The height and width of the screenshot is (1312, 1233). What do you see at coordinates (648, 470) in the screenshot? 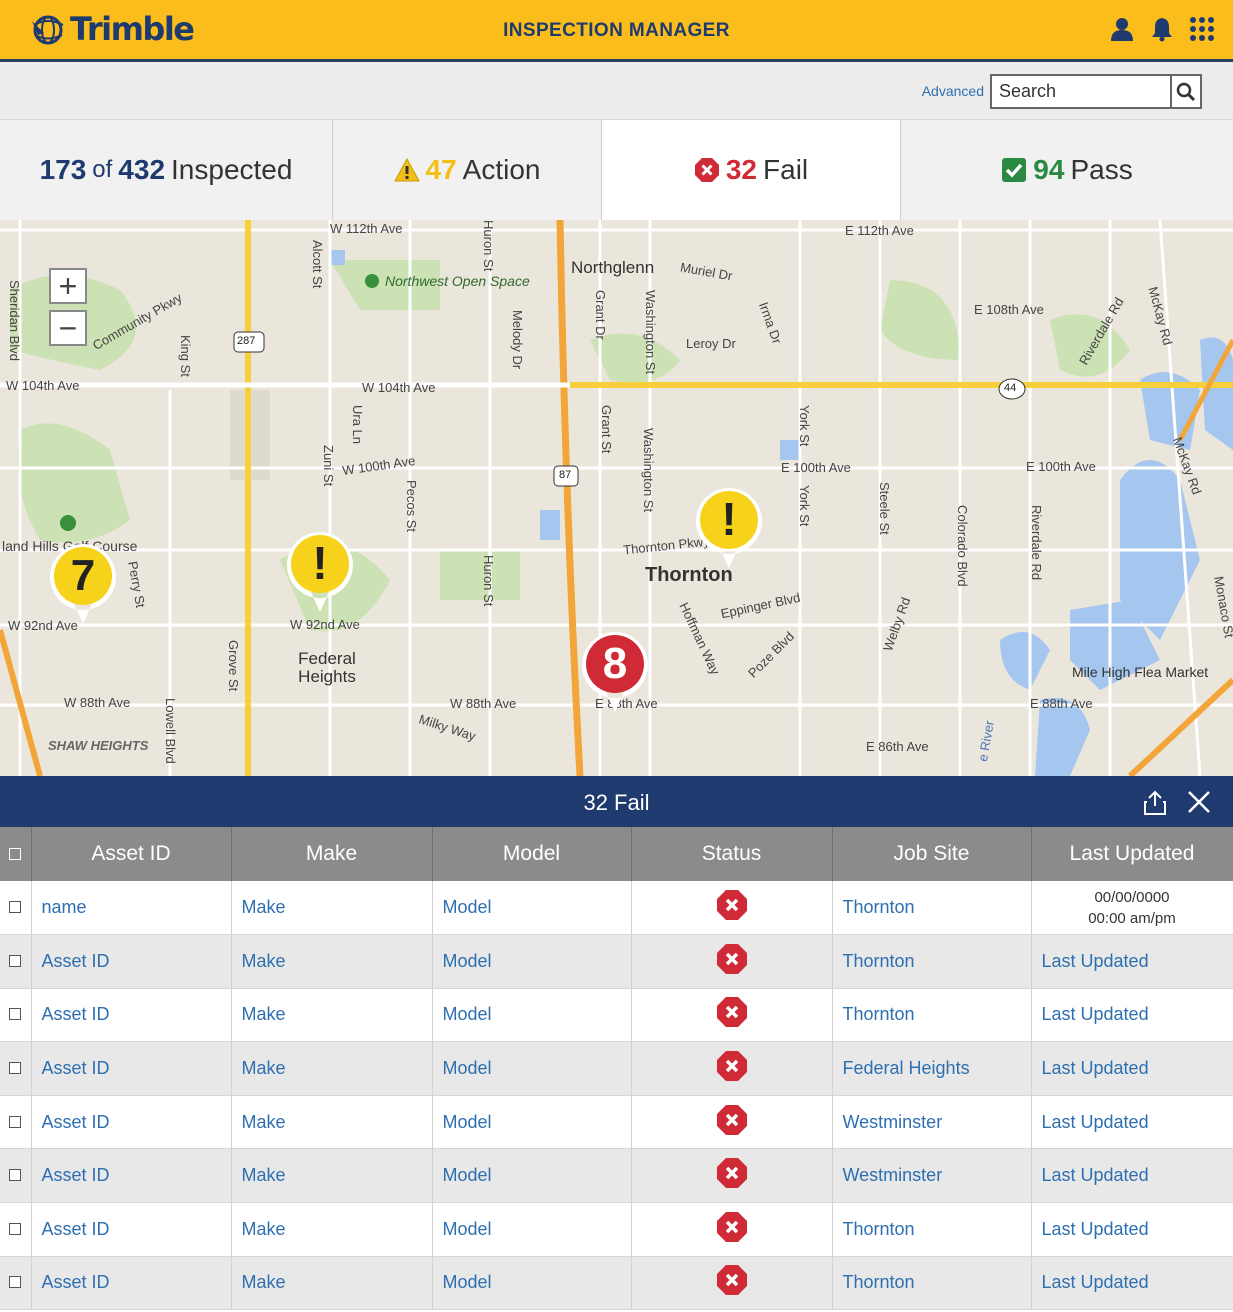
I see `map-label: Washington St` at bounding box center [648, 470].